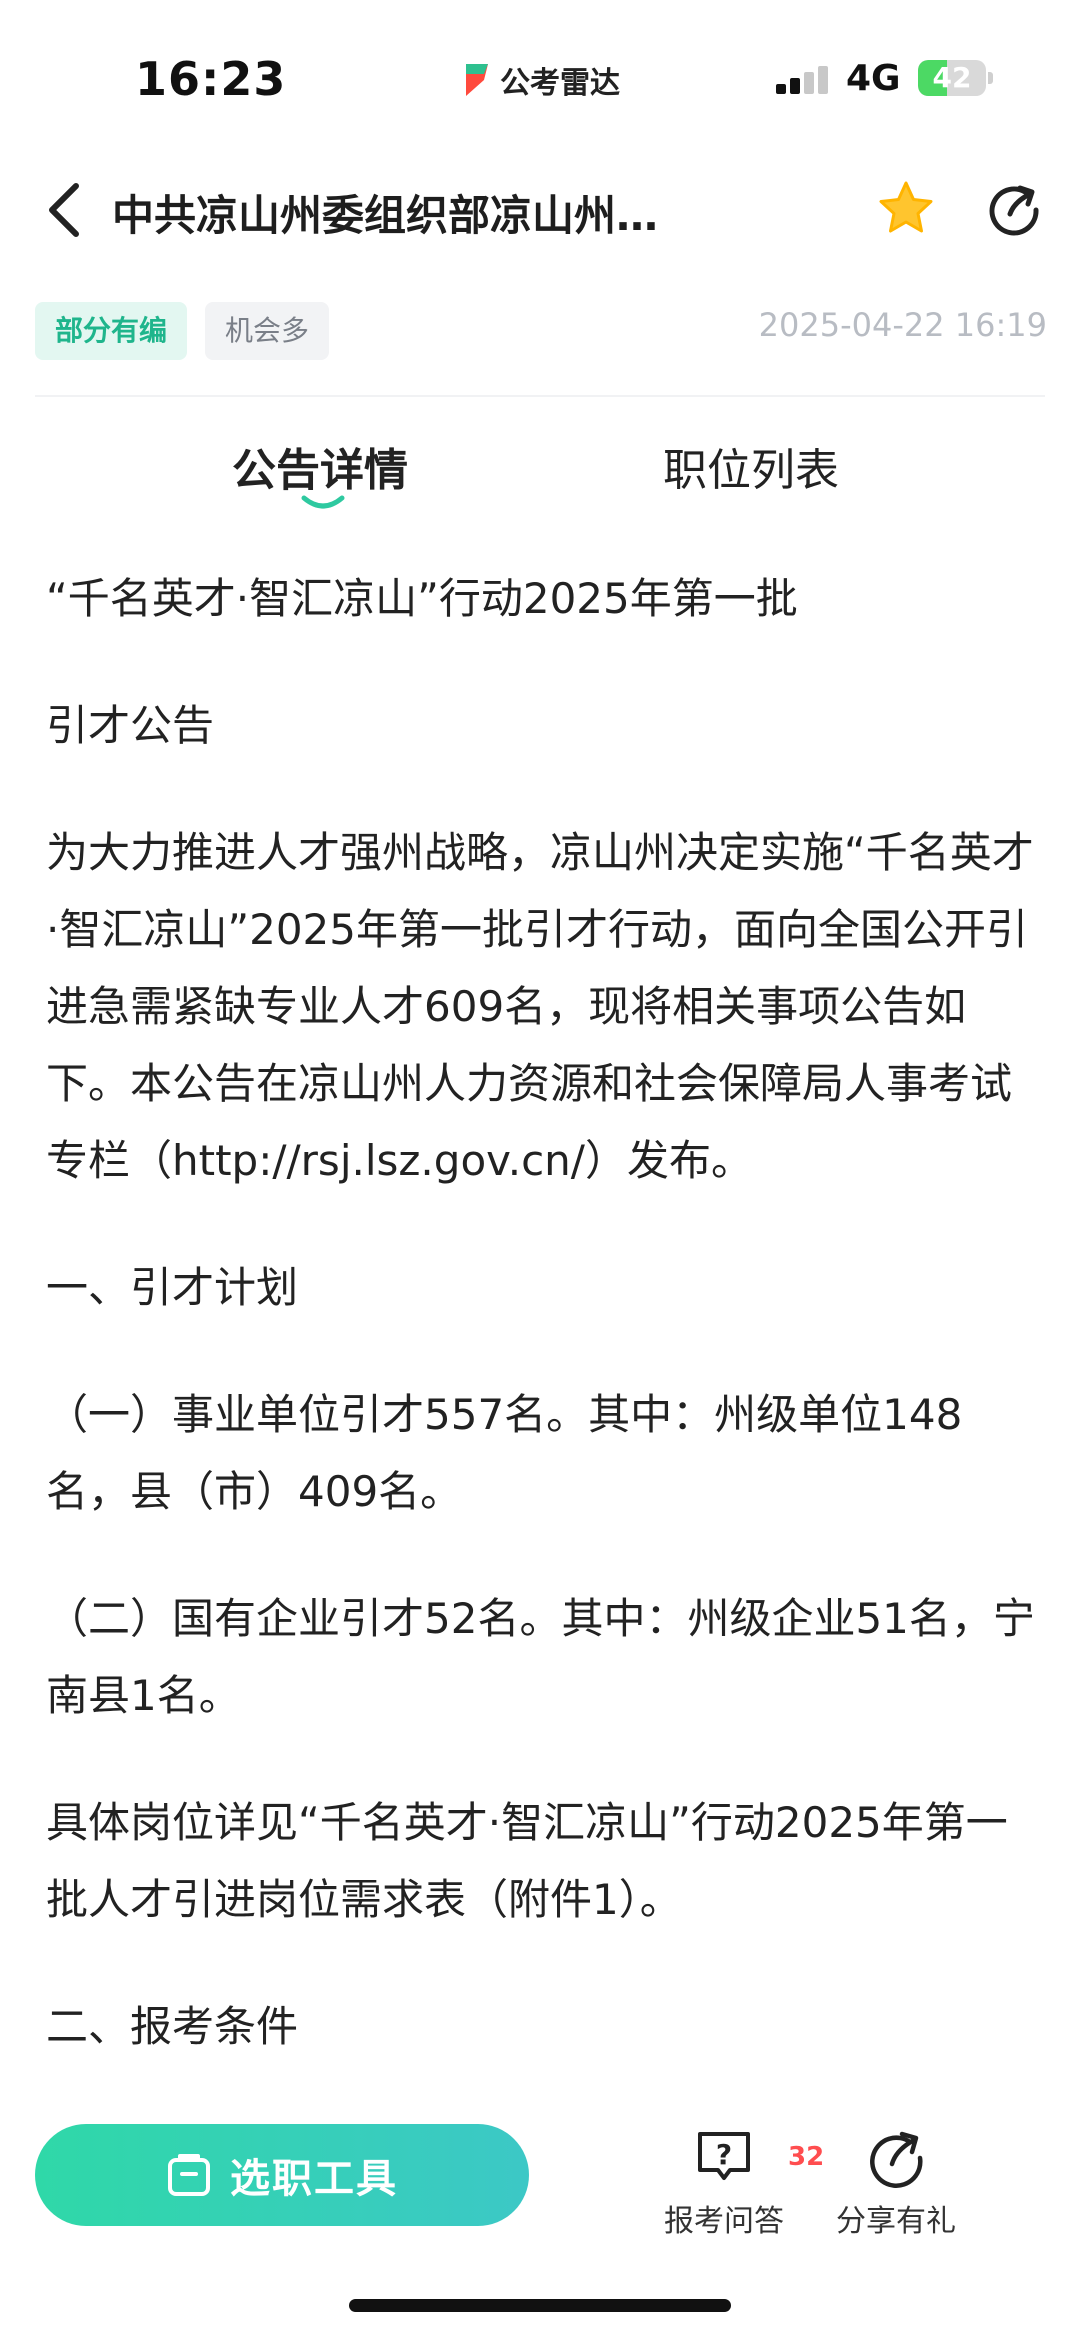 The image size is (1080, 2341). What do you see at coordinates (906, 208) in the screenshot?
I see `star-icon` at bounding box center [906, 208].